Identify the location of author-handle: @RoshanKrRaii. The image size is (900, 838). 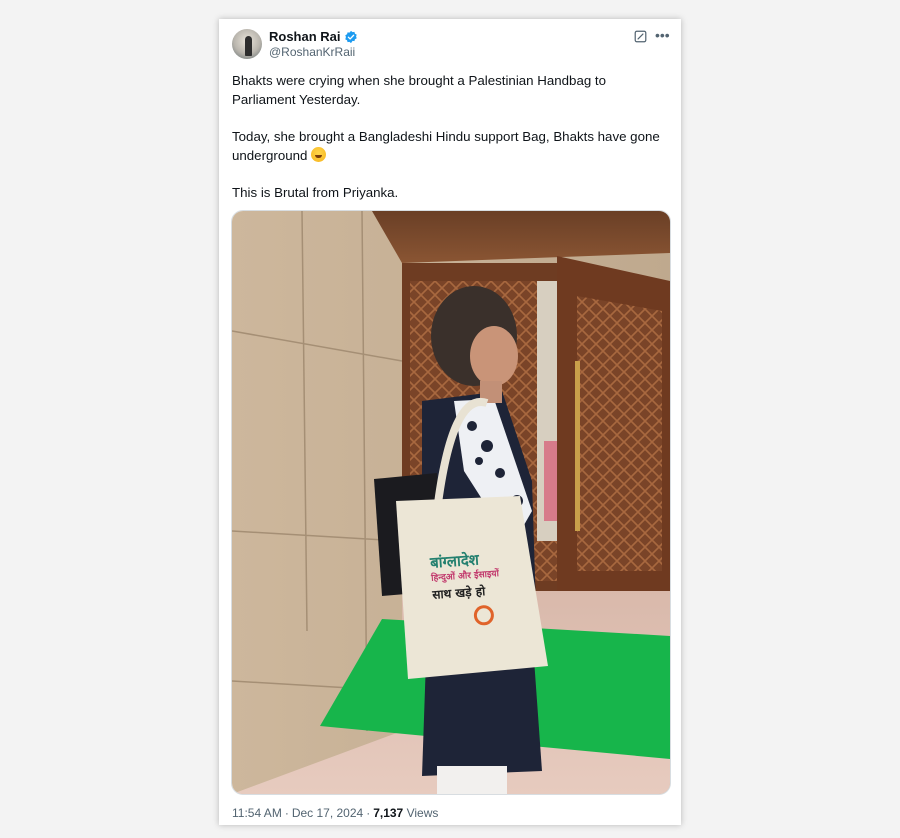
(312, 52).